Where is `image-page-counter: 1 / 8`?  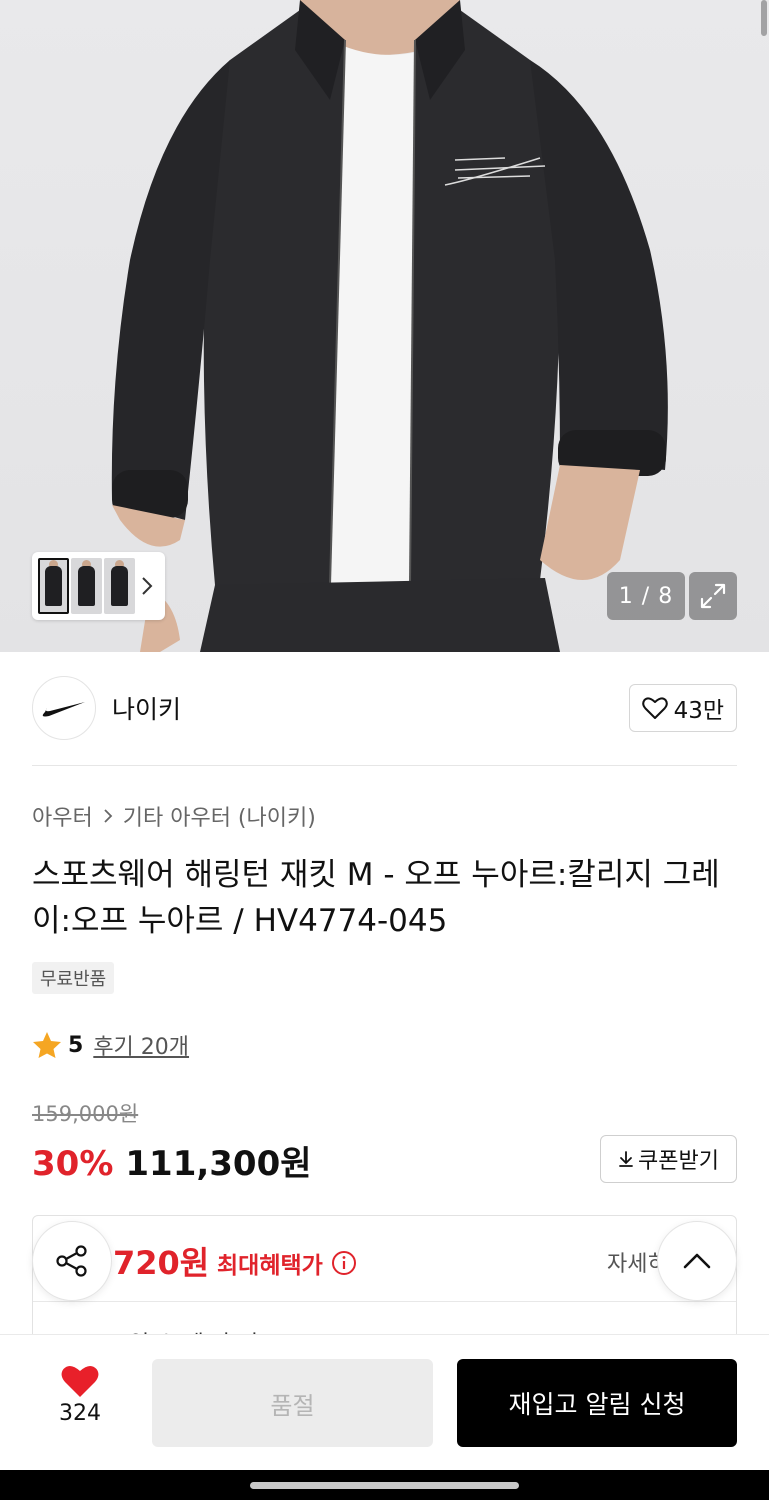 image-page-counter: 1 / 8 is located at coordinates (646, 596).